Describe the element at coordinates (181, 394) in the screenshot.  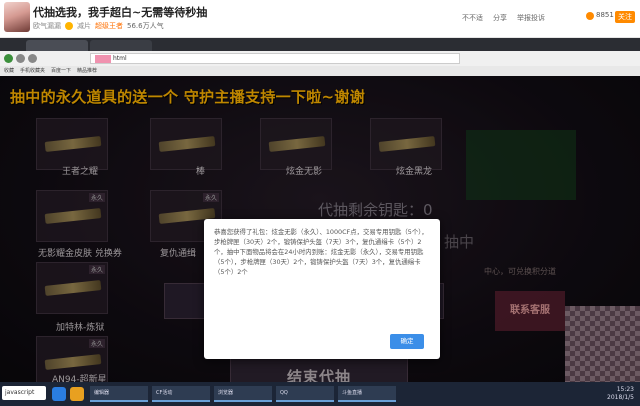
I see `taskbar-window: CF活动` at that location.